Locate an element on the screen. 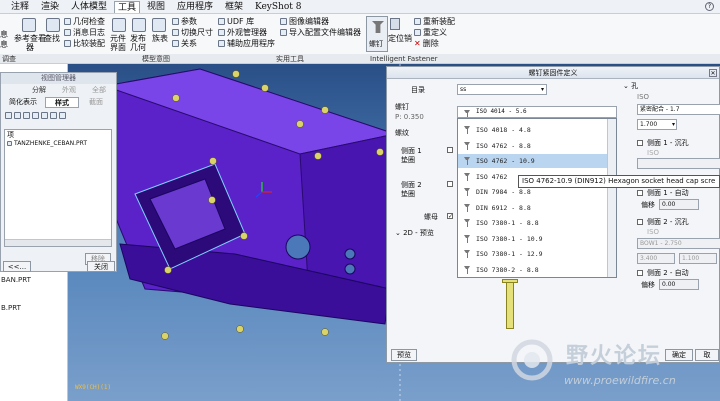  list-icon is located at coordinates (53, 115).